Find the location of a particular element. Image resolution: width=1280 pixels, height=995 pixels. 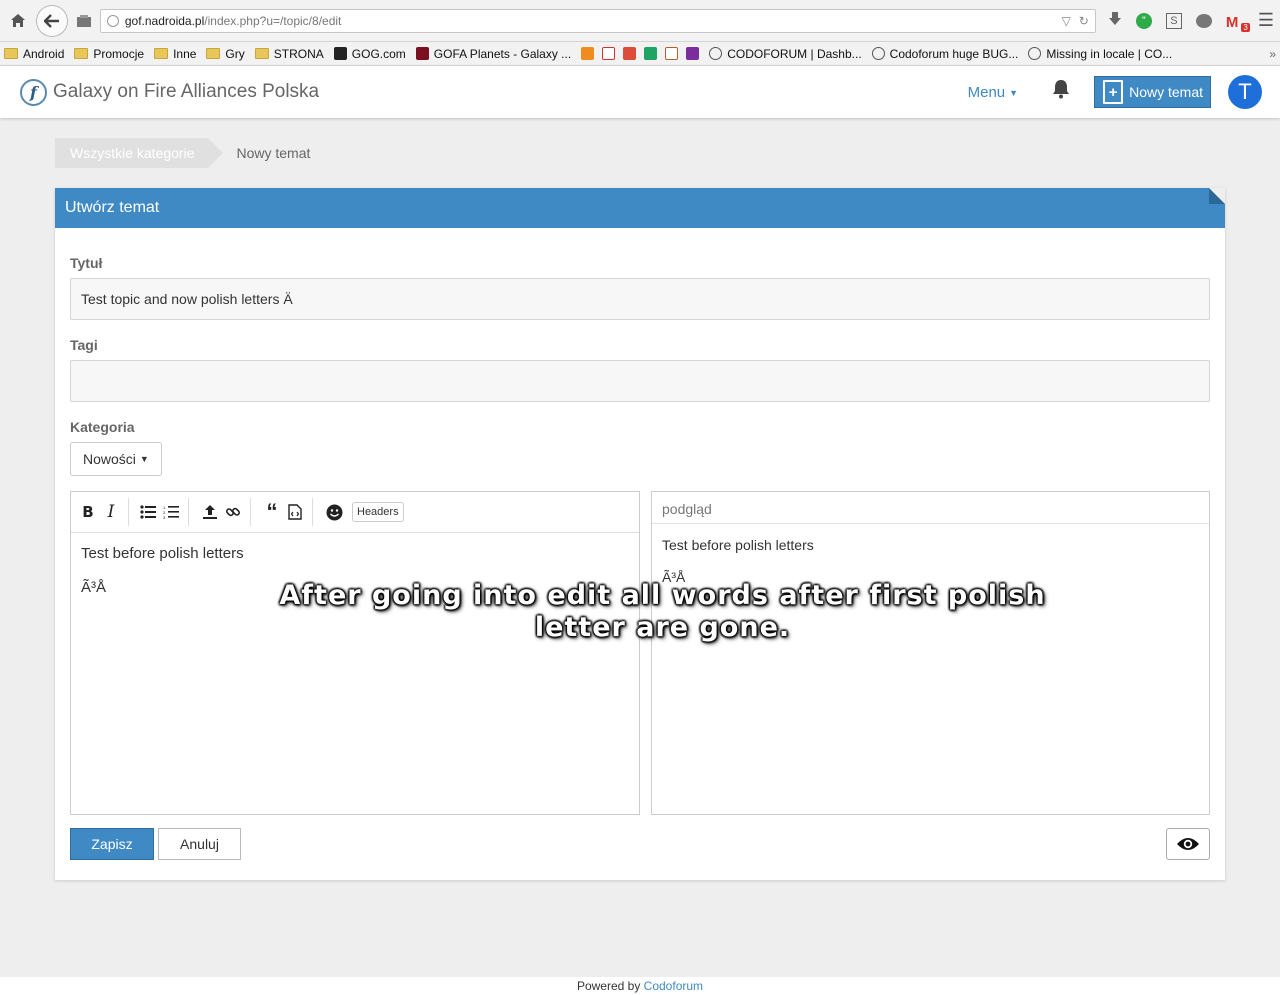

editor-line-1: Test before polish letters is located at coordinates (355, 554).